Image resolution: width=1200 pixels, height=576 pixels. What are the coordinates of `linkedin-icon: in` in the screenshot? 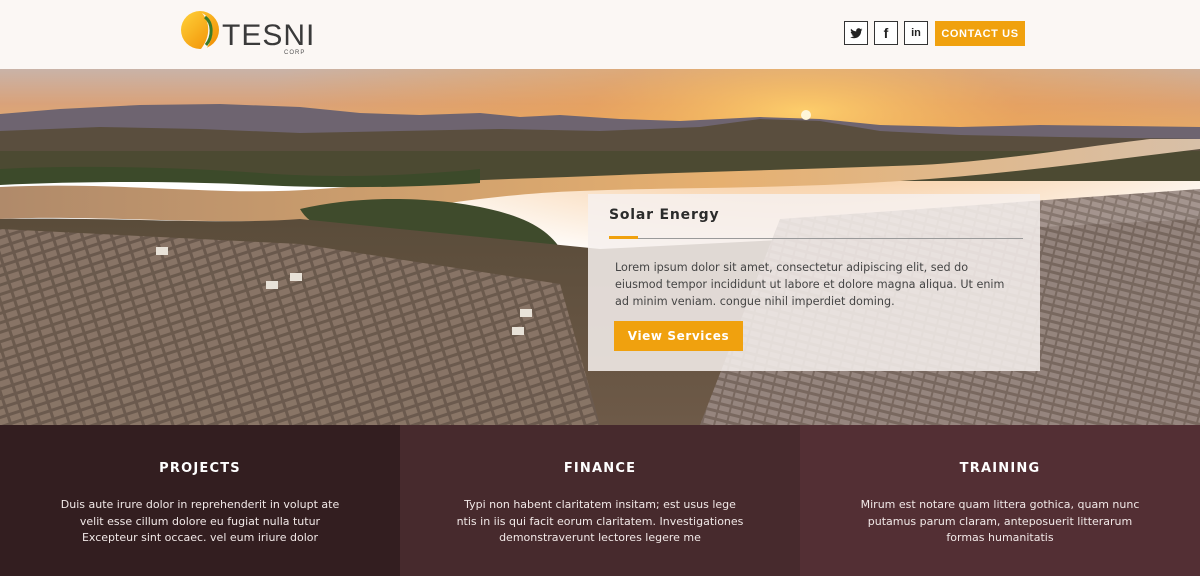 It's located at (916, 32).